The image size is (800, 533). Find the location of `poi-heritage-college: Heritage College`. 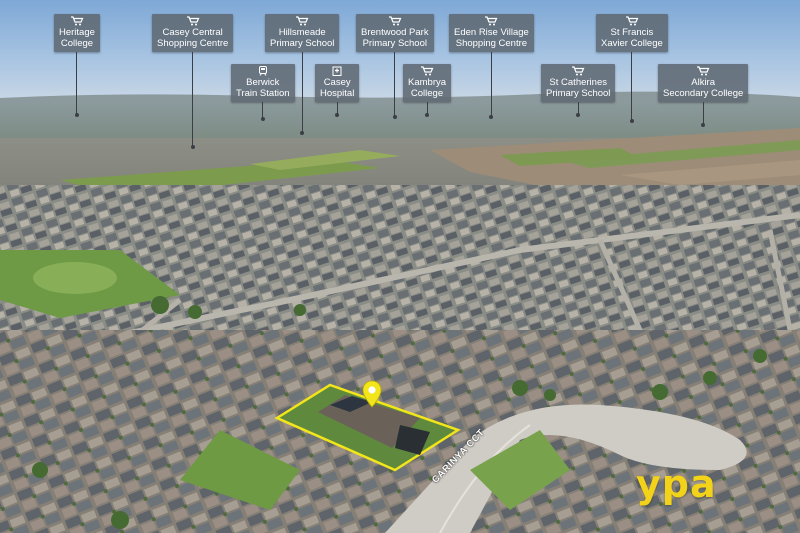

poi-heritage-college: Heritage College is located at coordinates (77, 65).